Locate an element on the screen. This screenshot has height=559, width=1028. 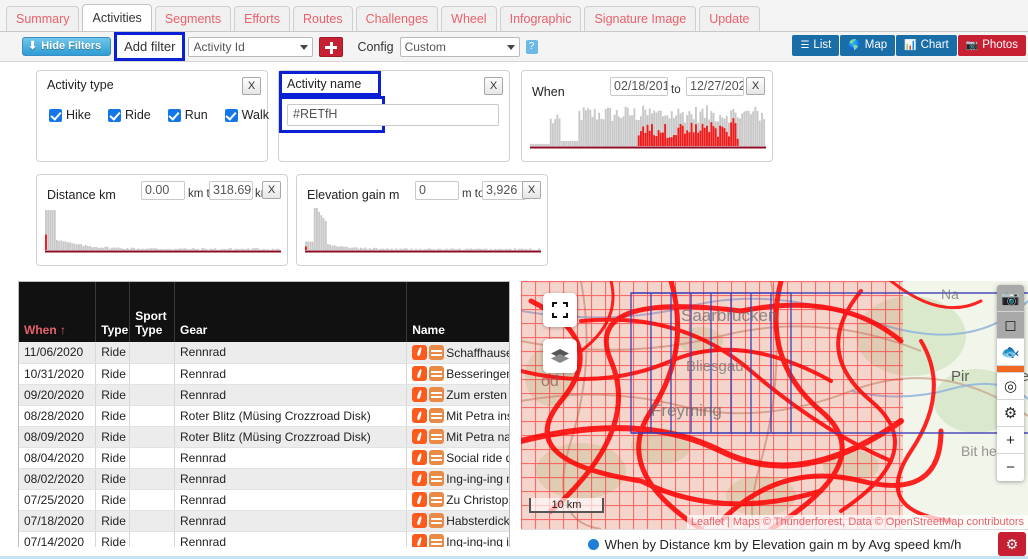
cell-name: Mit Petra nach Sa is located at coordinates (457, 437).